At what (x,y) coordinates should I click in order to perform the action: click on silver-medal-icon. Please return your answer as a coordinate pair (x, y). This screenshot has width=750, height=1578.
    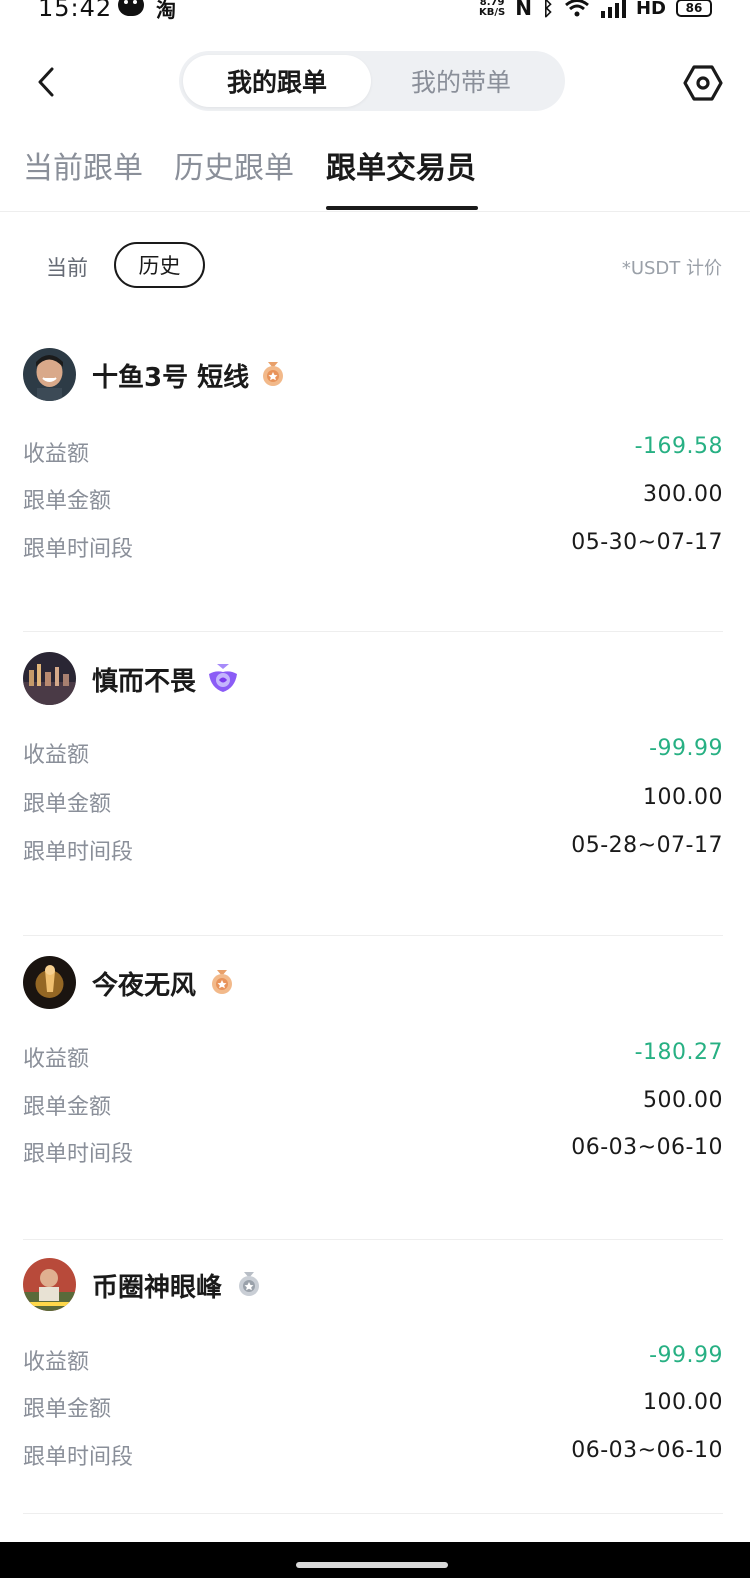
    Looking at the image, I should click on (249, 1284).